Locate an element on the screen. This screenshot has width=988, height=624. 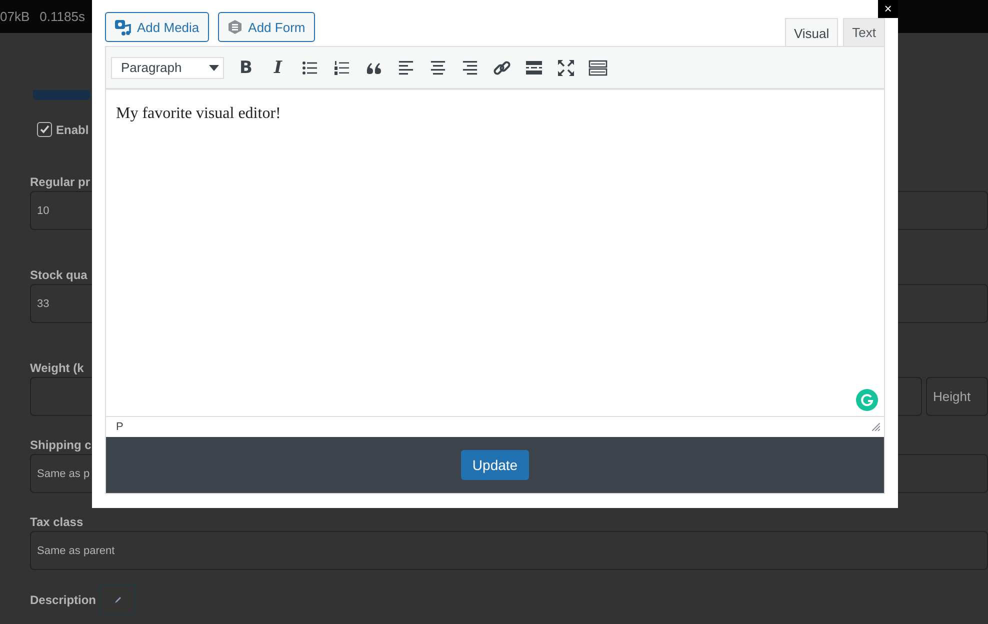
form-icon is located at coordinates (235, 27).